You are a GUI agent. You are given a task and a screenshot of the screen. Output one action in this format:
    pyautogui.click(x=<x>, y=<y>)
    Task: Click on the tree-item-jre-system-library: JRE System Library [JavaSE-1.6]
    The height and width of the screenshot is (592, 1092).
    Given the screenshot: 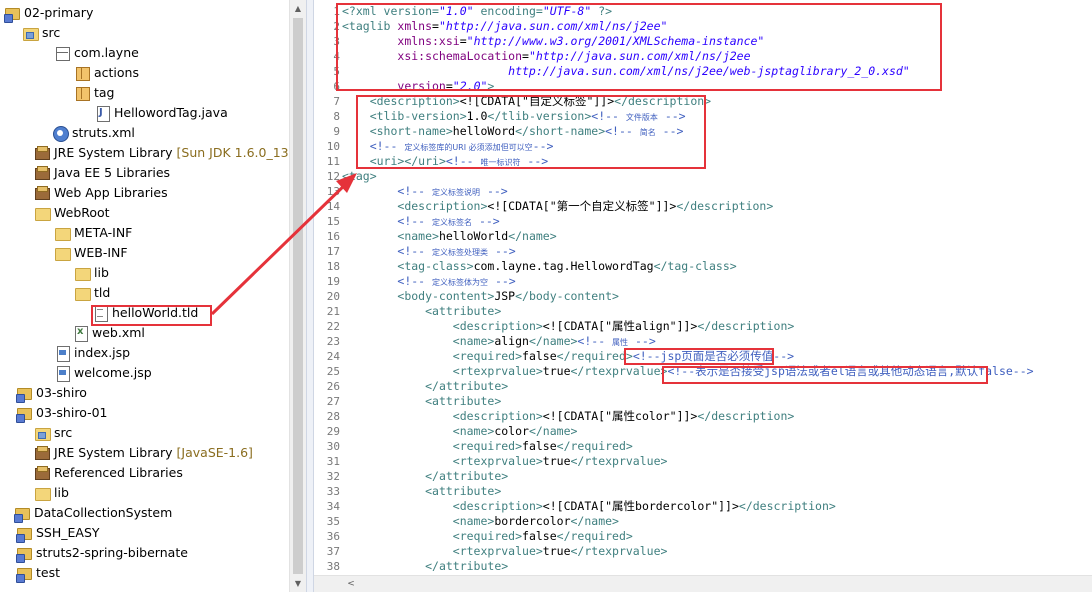 What is the action you would take?
    pyautogui.click(x=143, y=453)
    